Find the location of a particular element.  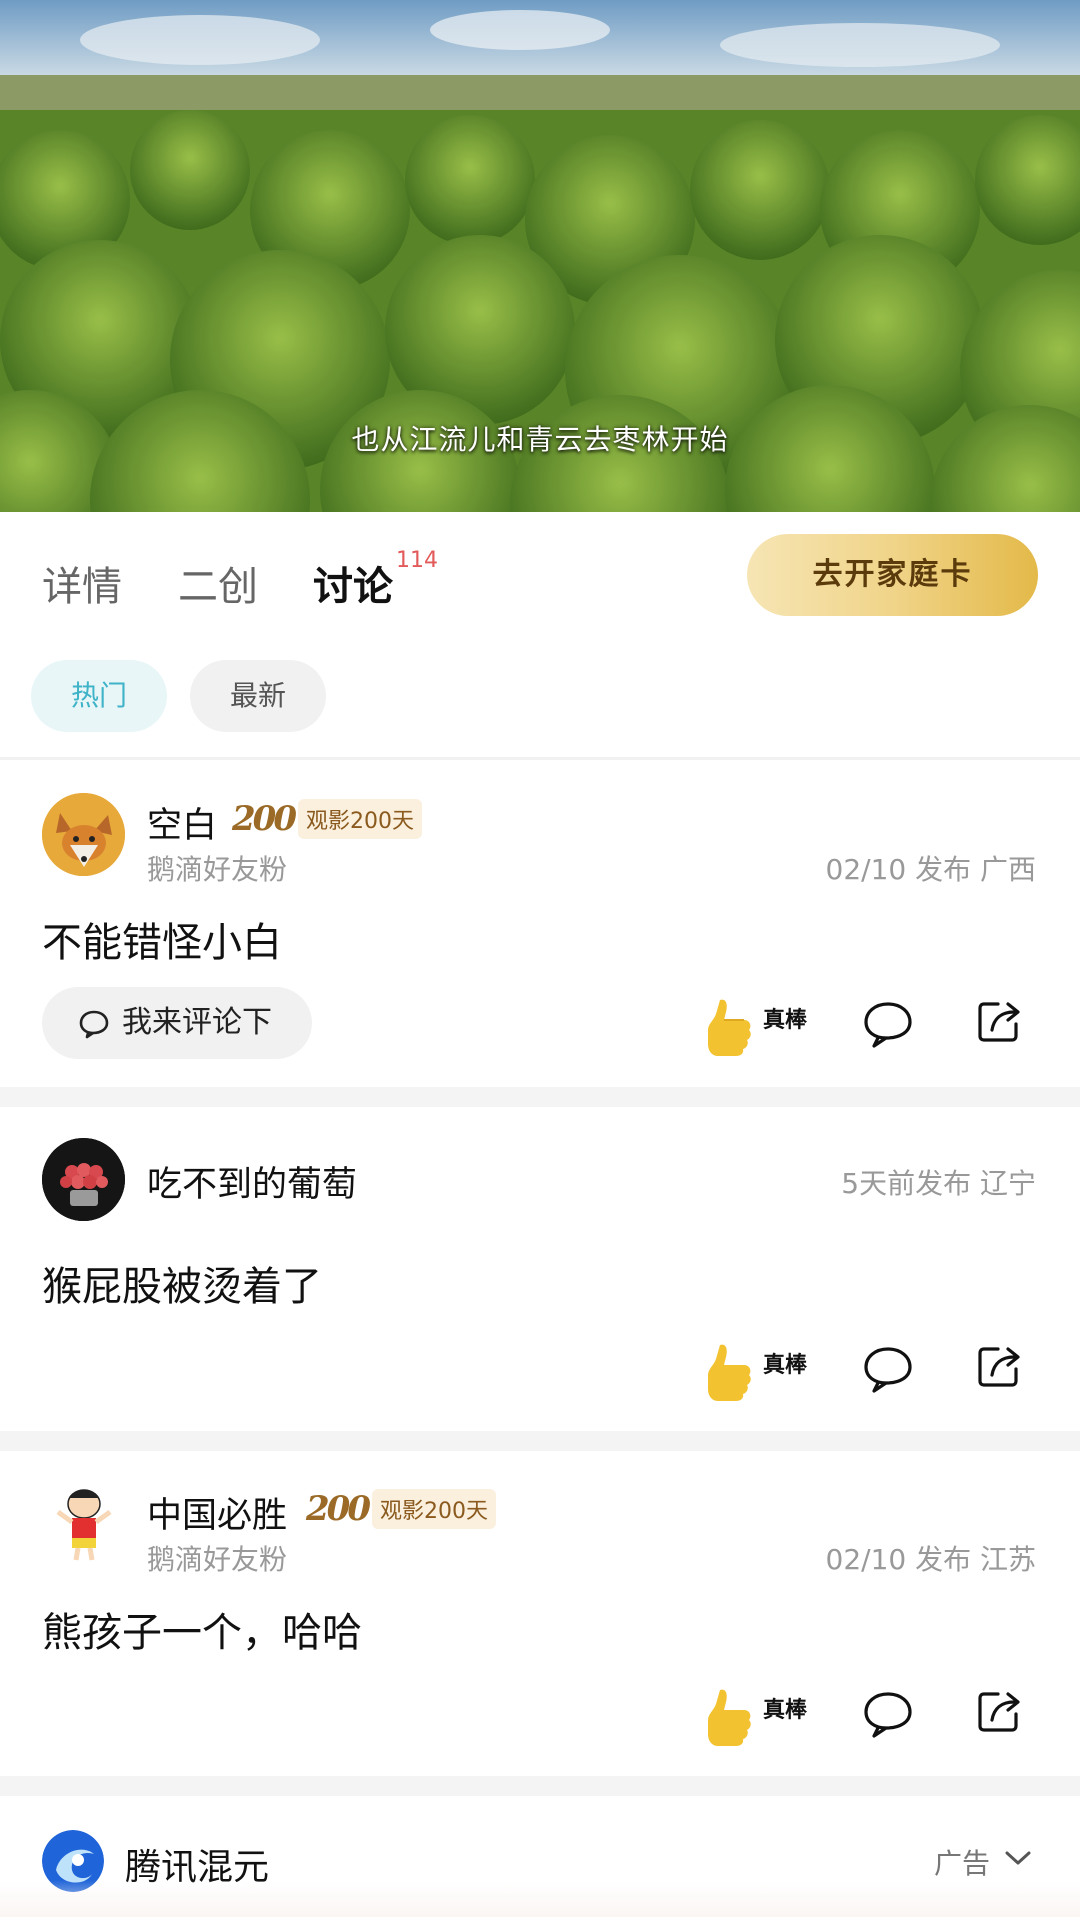

cartoon-boy-avatar-icon is located at coordinates (83, 1523).